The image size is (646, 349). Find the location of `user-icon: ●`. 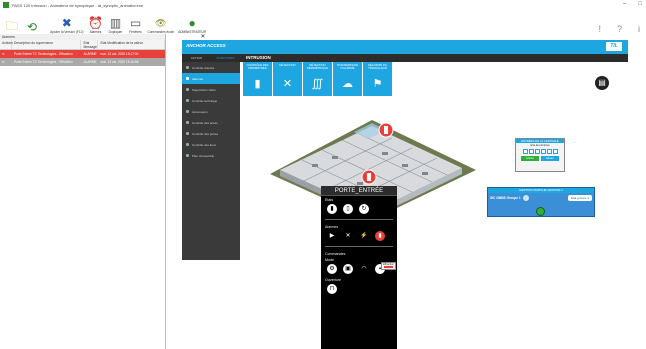

user-icon: ● is located at coordinates (192, 23).